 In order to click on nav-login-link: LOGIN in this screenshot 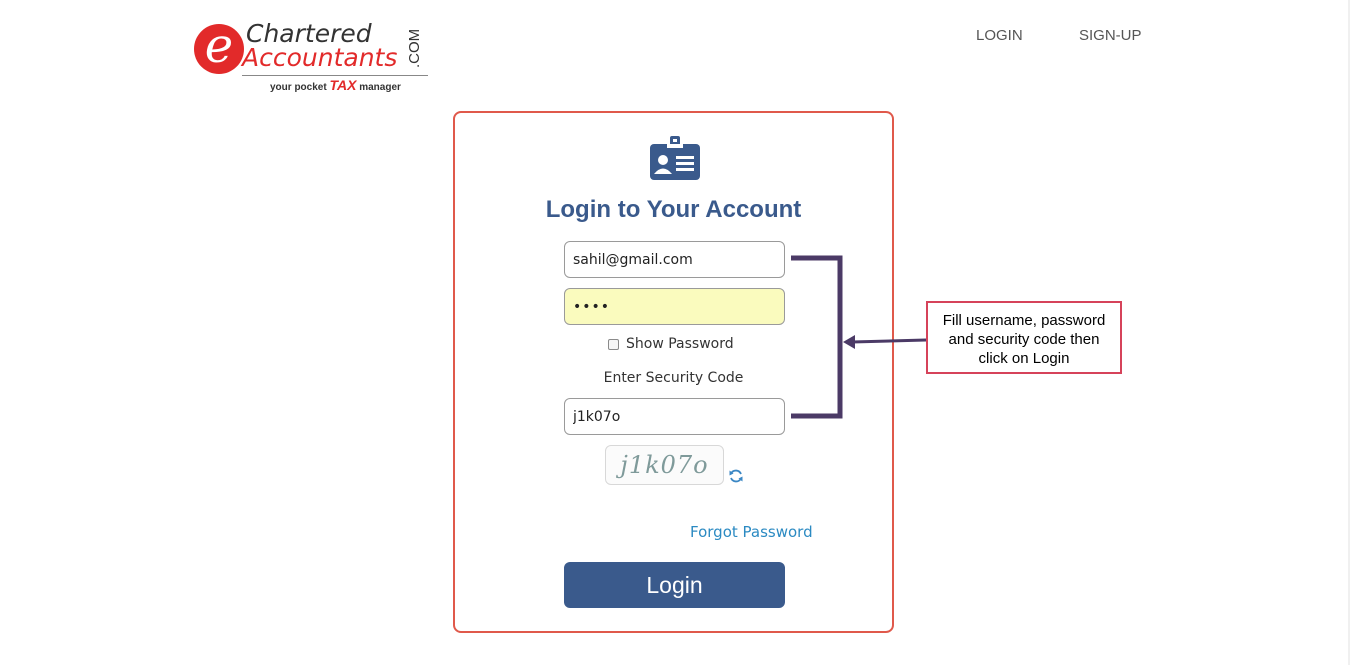, I will do `click(999, 35)`.